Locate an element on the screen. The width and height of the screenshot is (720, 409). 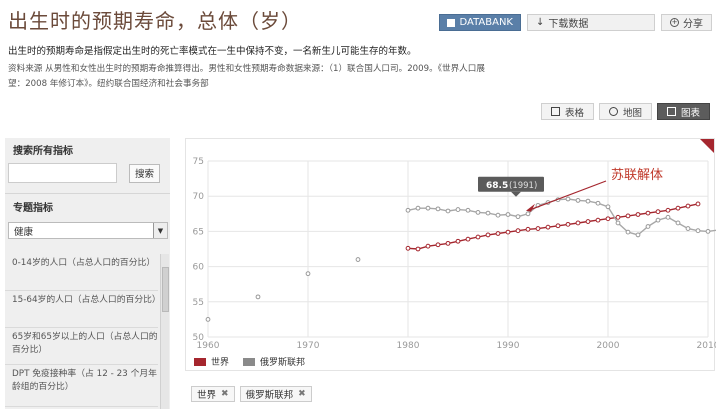
chevron-down-icon: ▼ is located at coordinates (160, 230).